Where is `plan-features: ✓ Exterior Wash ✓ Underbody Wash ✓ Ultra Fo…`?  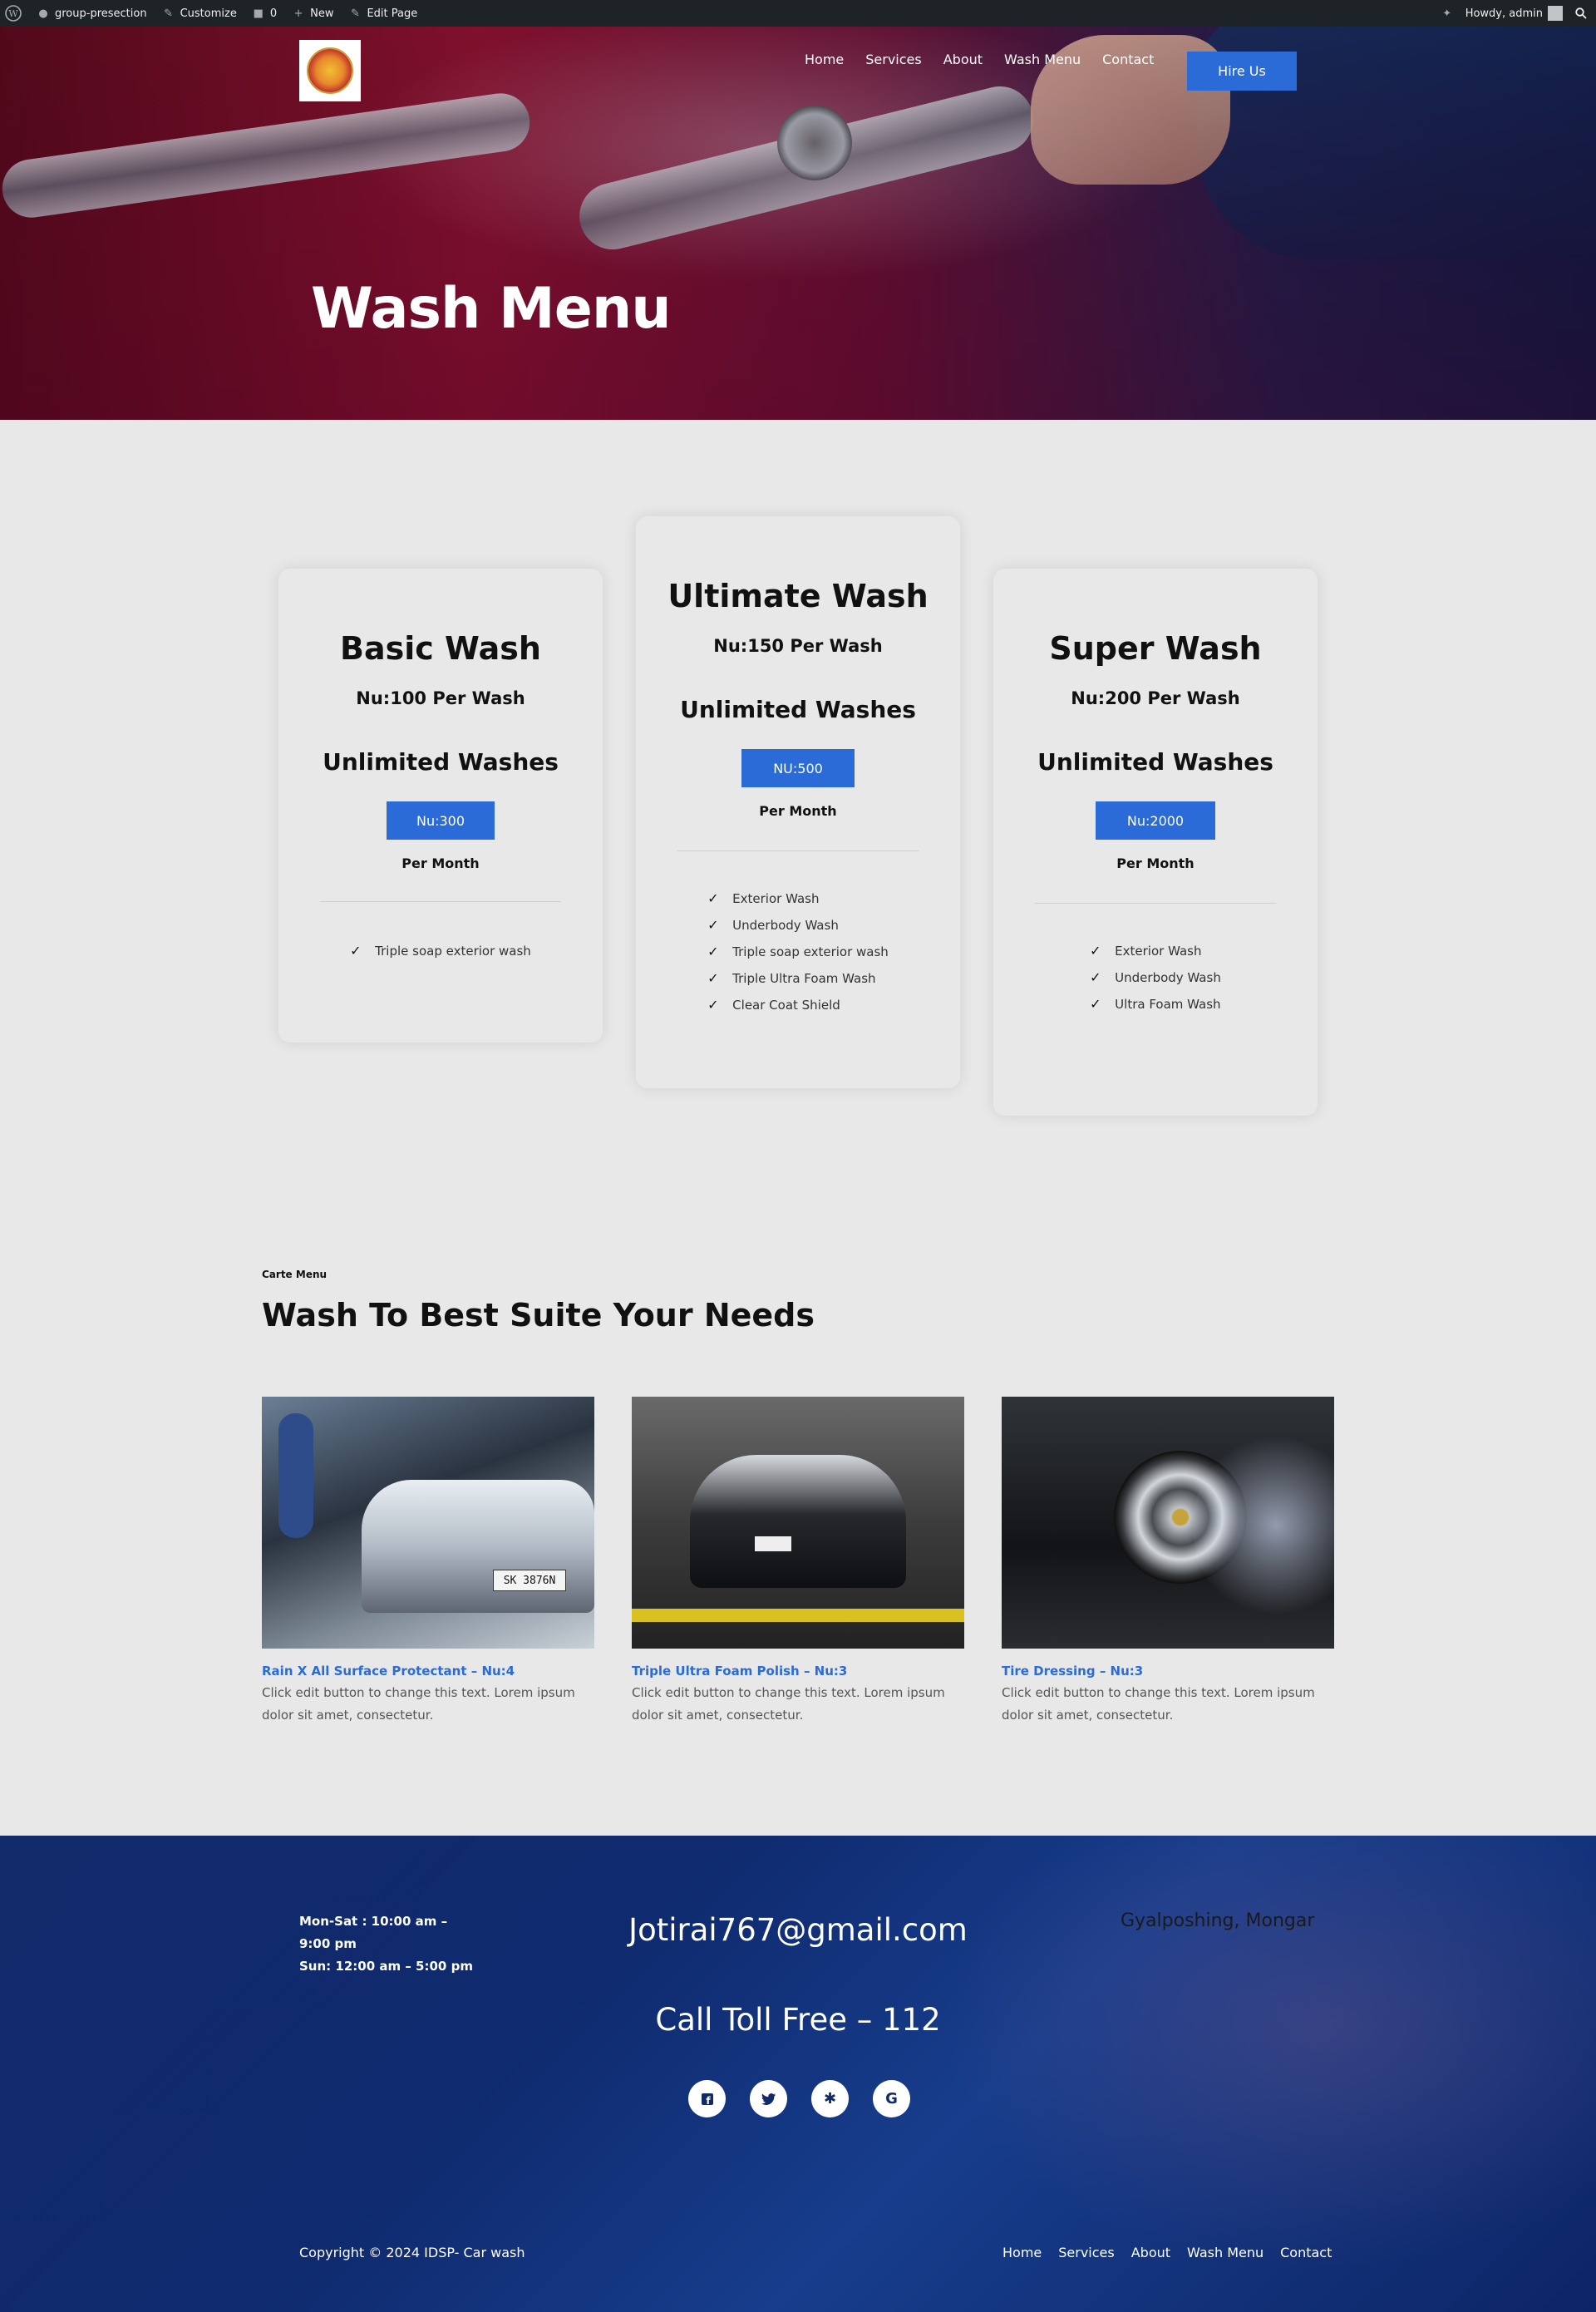 plan-features: ✓ Exterior Wash ✓ Underbody Wash ✓ Ultra Fo… is located at coordinates (1155, 978).